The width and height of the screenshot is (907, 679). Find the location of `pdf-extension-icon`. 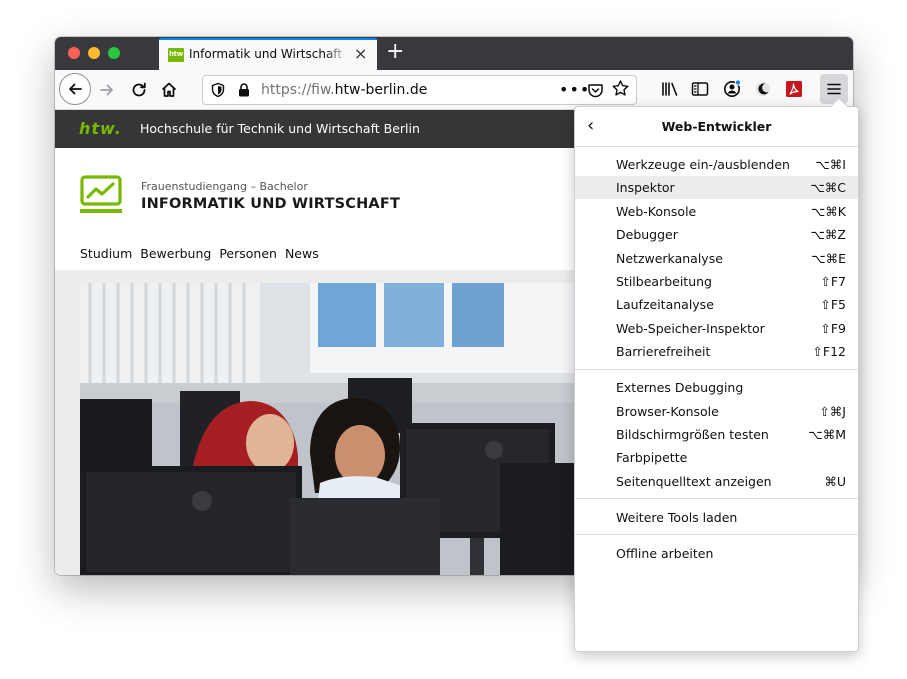

pdf-extension-icon is located at coordinates (794, 89).